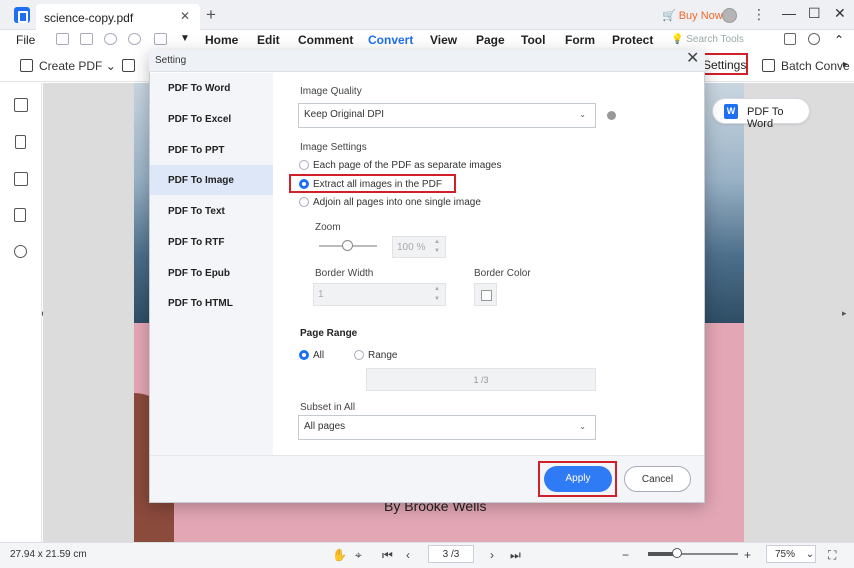 Image resolution: width=854 pixels, height=568 pixels. Describe the element at coordinates (485, 294) in the screenshot. I see `border-color-picker` at that location.